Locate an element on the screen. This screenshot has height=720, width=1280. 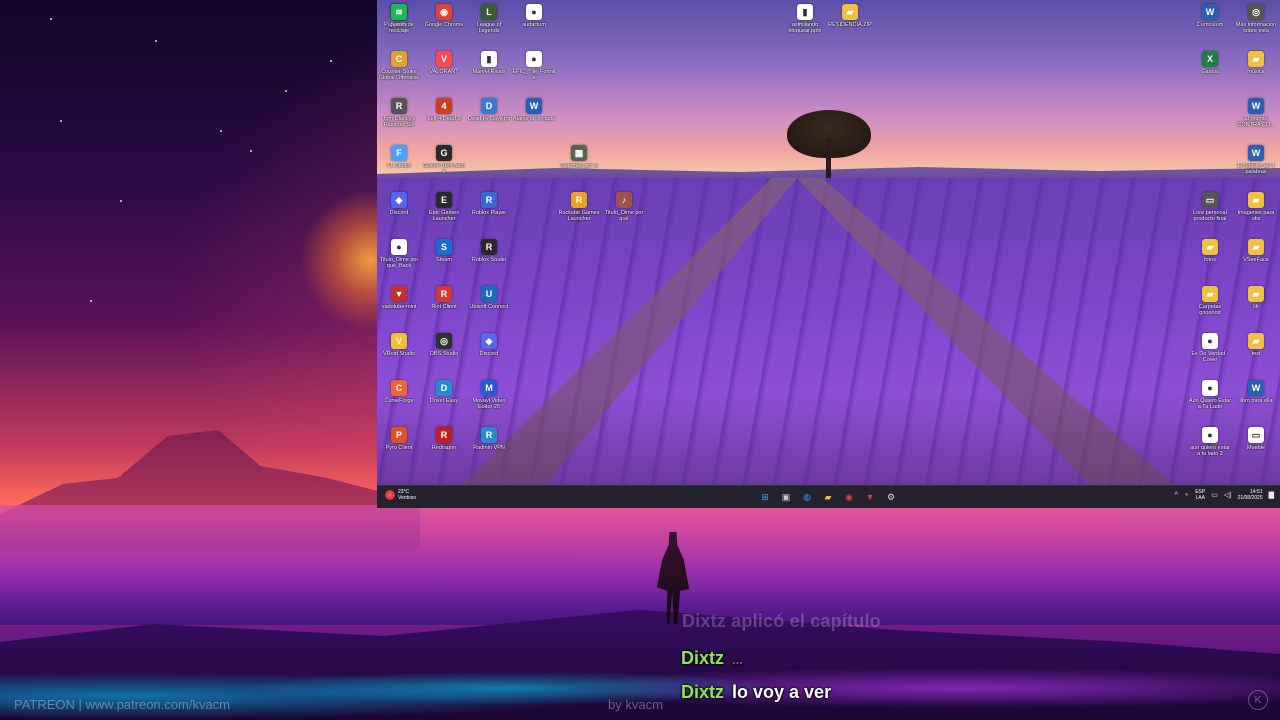
app-icon: ♪ is located at coordinates (624, 200).